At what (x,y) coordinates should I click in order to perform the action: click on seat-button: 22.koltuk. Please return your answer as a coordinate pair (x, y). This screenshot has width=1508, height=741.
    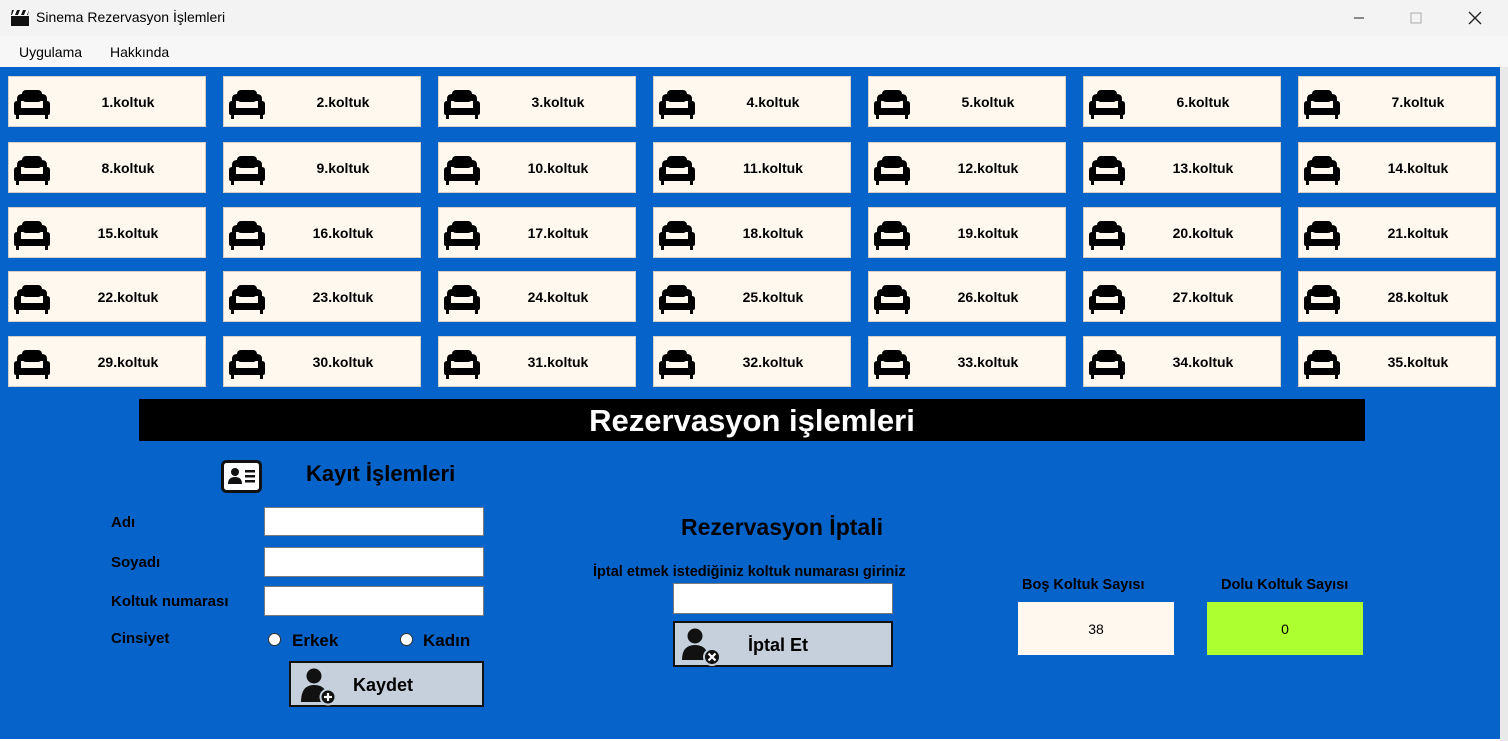
    Looking at the image, I should click on (107, 296).